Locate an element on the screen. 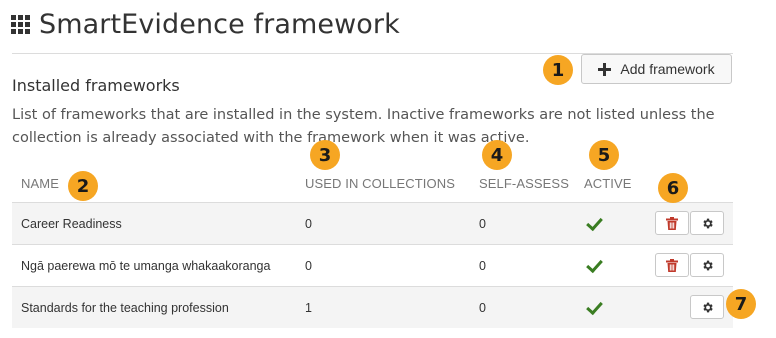  grid-icon is located at coordinates (20, 24).